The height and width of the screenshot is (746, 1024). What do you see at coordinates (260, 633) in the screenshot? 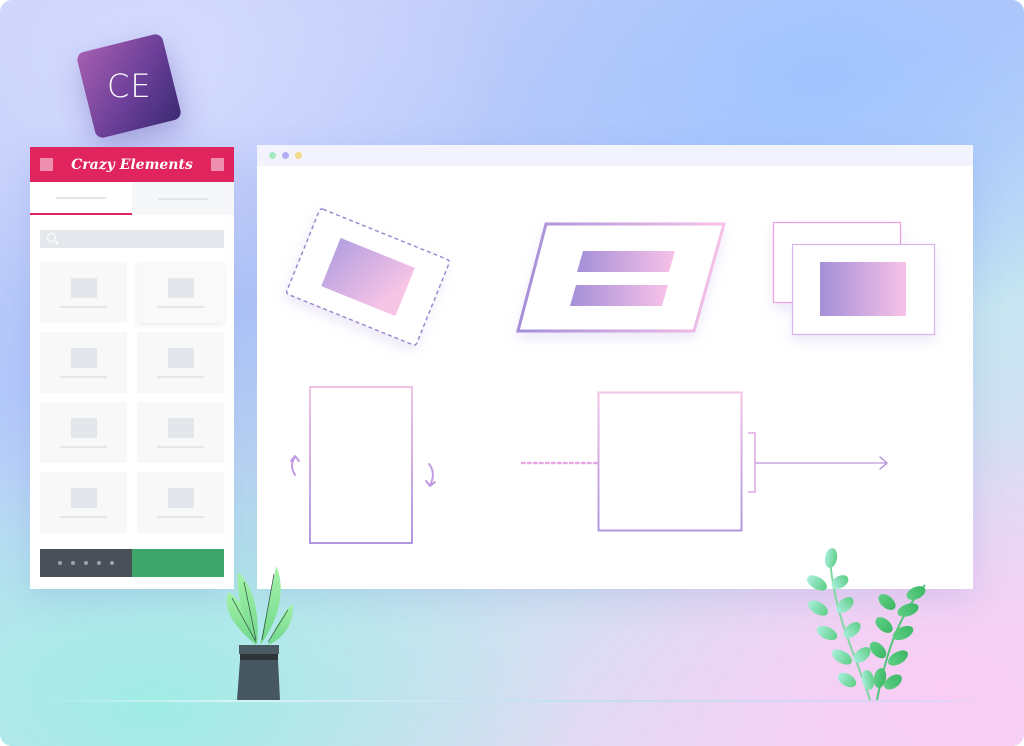
I see `potted-plant` at bounding box center [260, 633].